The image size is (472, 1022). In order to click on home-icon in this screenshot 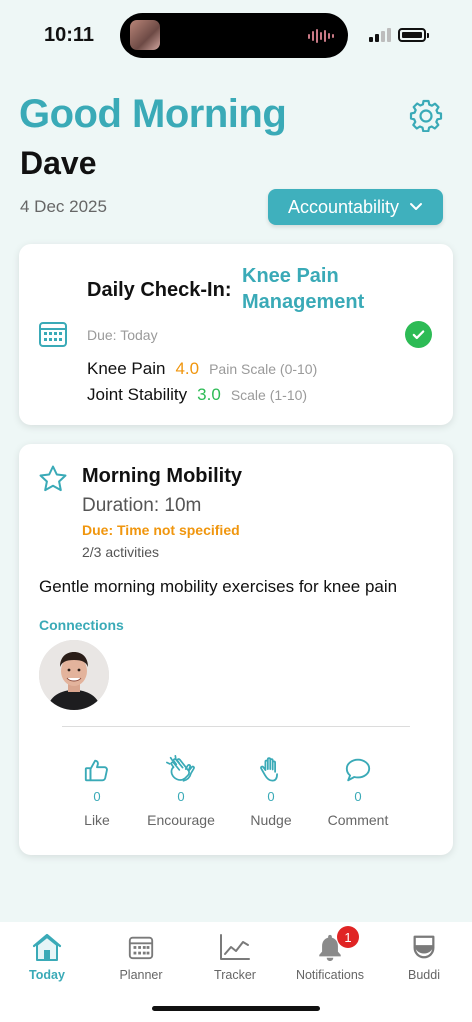, I will do `click(47, 947)`.